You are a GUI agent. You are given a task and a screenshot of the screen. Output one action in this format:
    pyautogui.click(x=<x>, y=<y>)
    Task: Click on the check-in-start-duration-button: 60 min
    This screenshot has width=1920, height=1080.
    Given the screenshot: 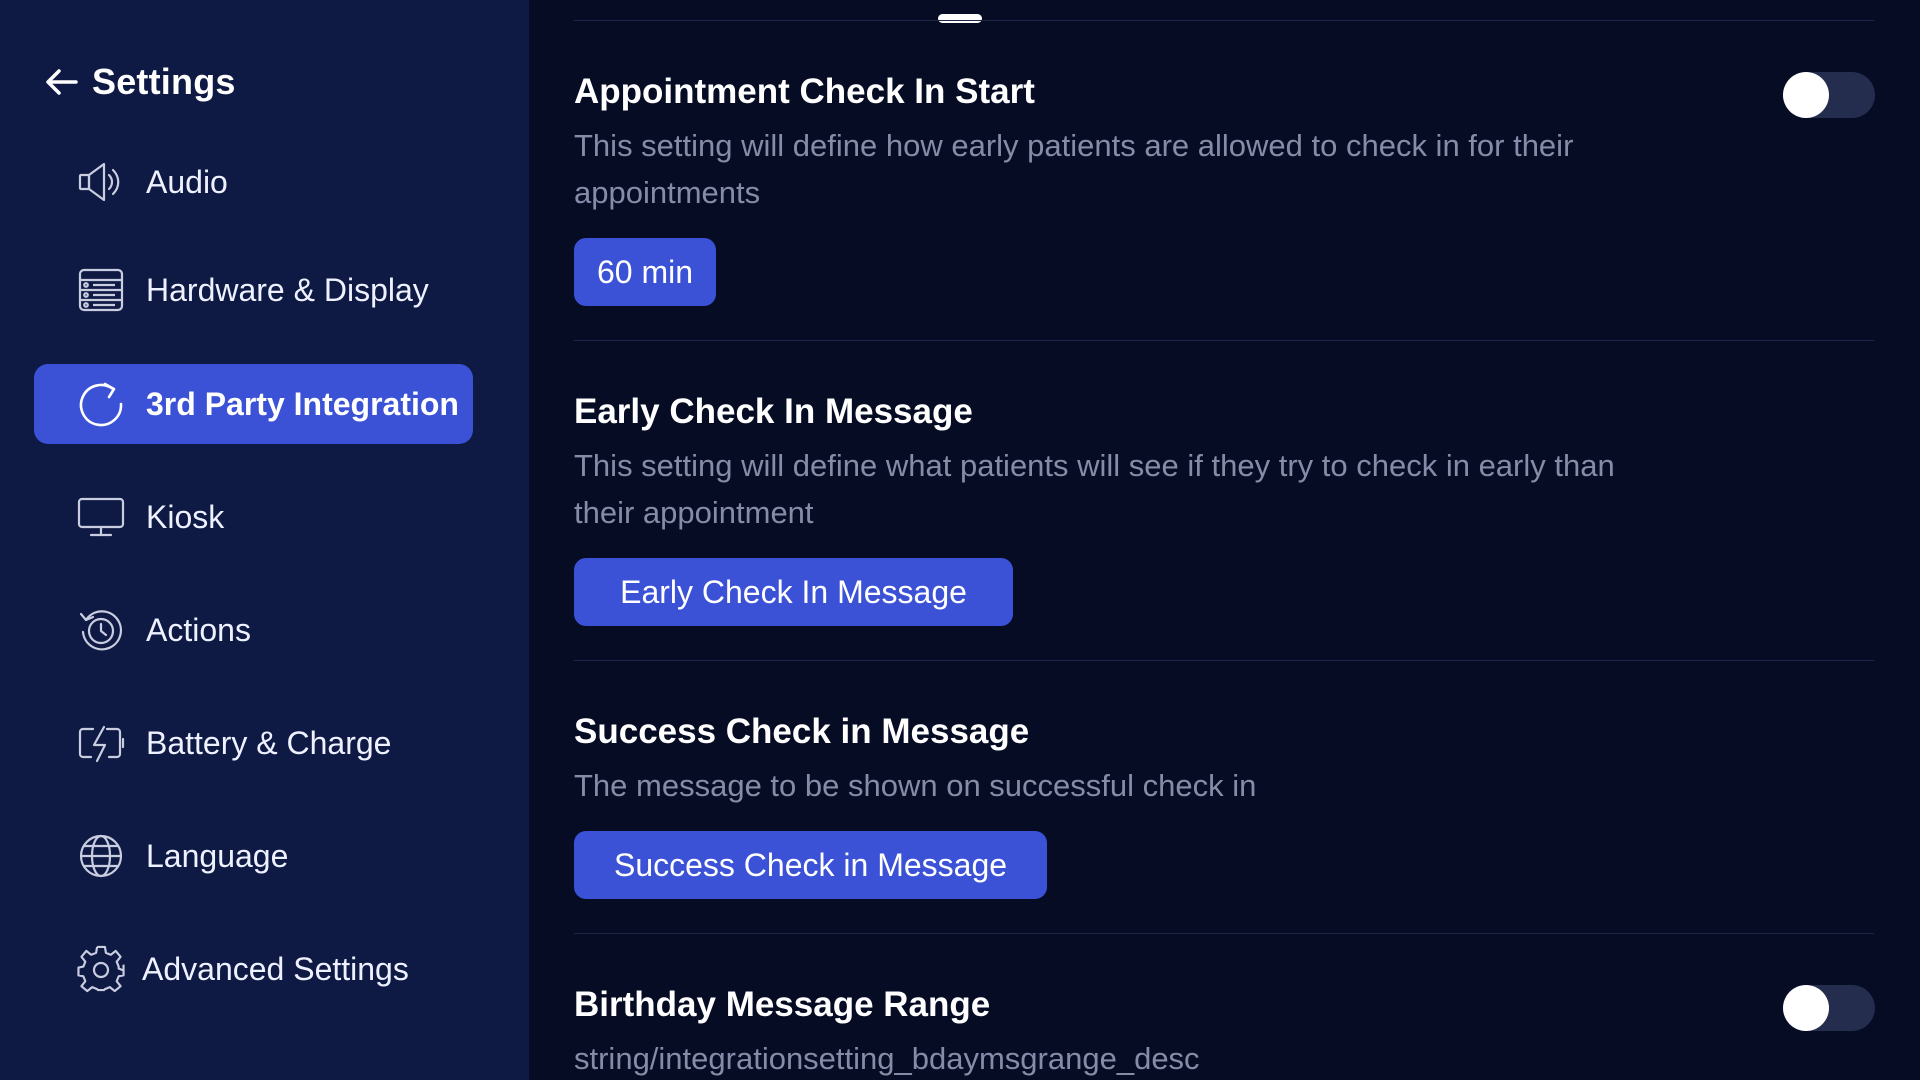 What is the action you would take?
    pyautogui.click(x=645, y=272)
    